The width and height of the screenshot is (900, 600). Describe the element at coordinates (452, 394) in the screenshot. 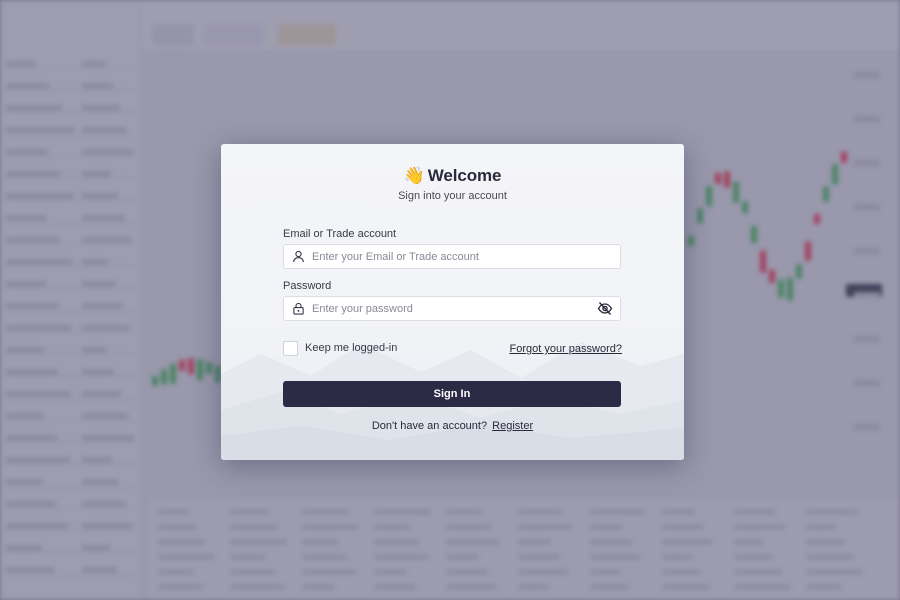

I see `sign-in-button: Sign In` at that location.